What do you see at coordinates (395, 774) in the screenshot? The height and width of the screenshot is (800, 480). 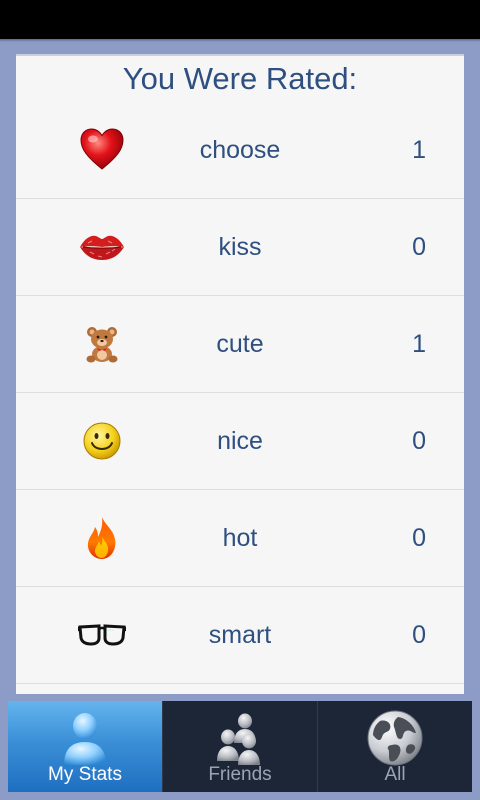 I see `tab-label: All` at bounding box center [395, 774].